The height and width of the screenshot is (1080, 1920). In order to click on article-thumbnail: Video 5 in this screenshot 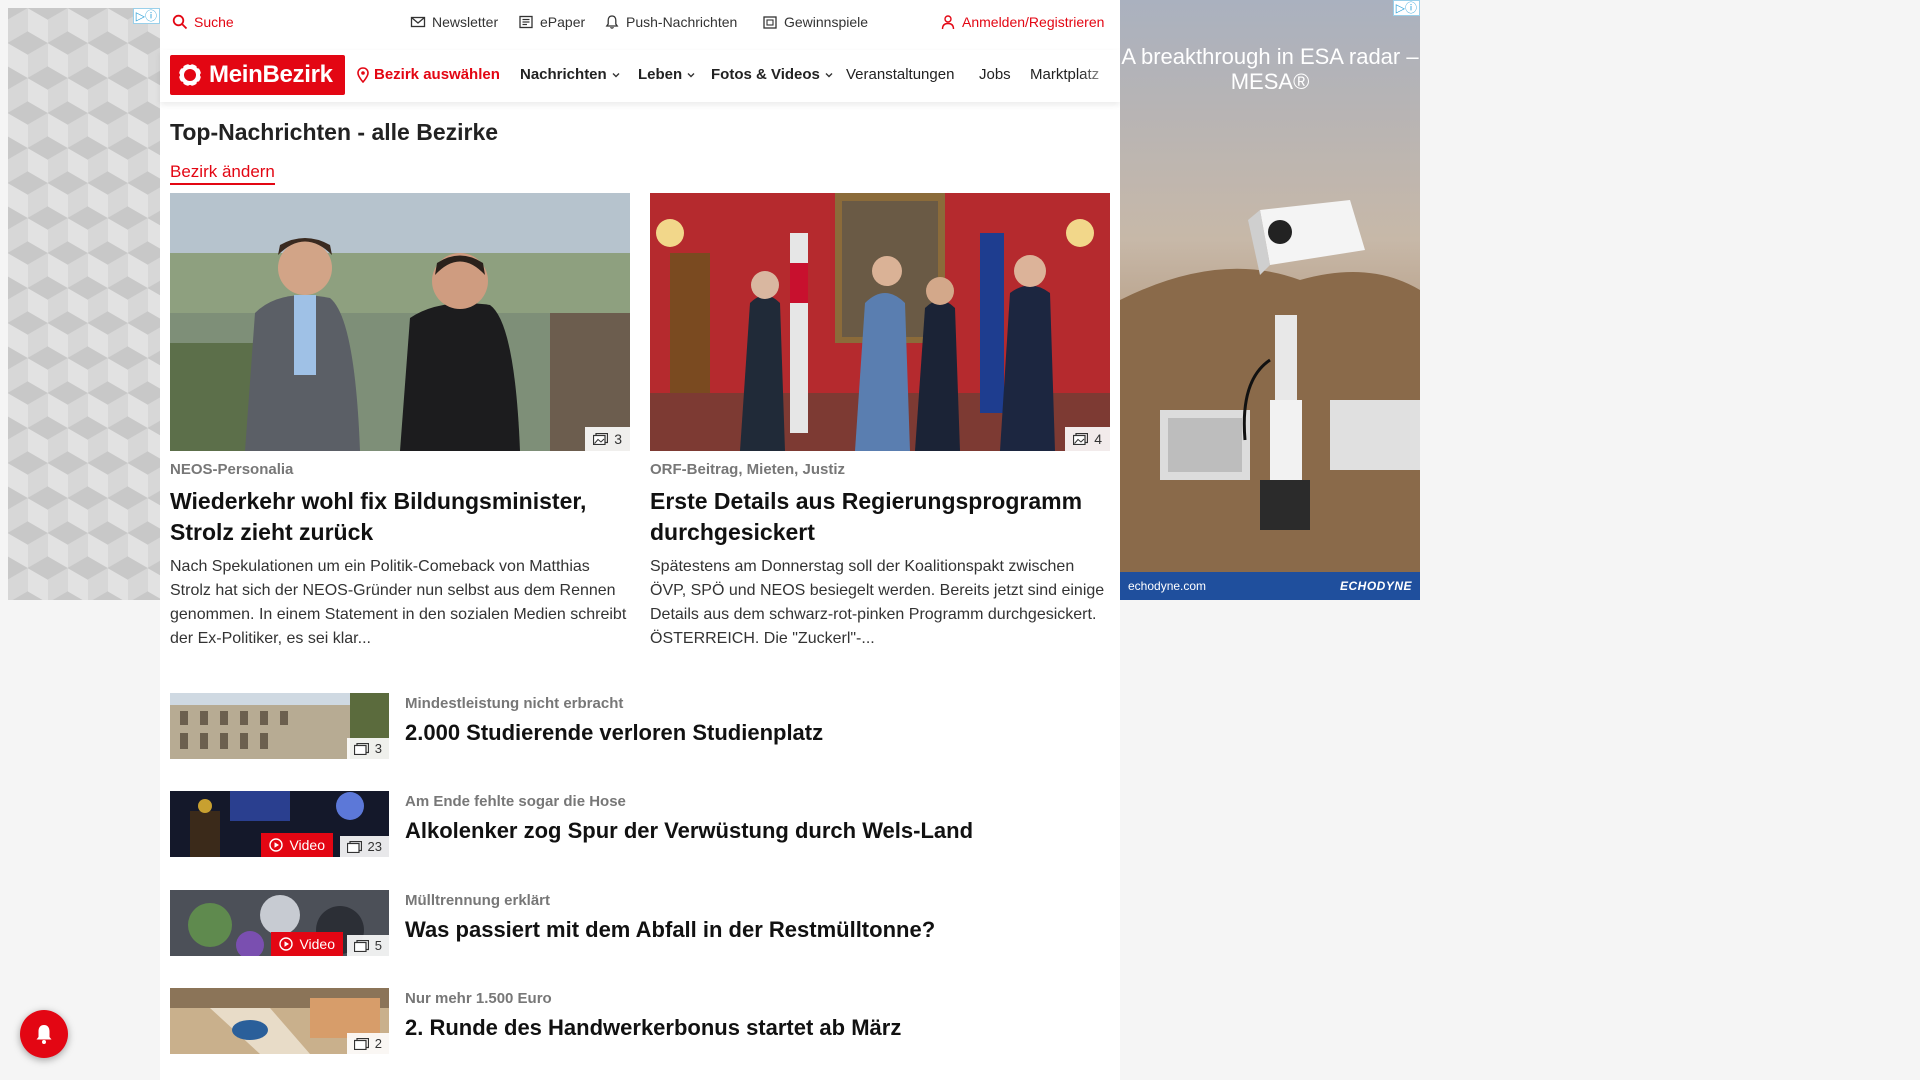, I will do `click(279, 923)`.